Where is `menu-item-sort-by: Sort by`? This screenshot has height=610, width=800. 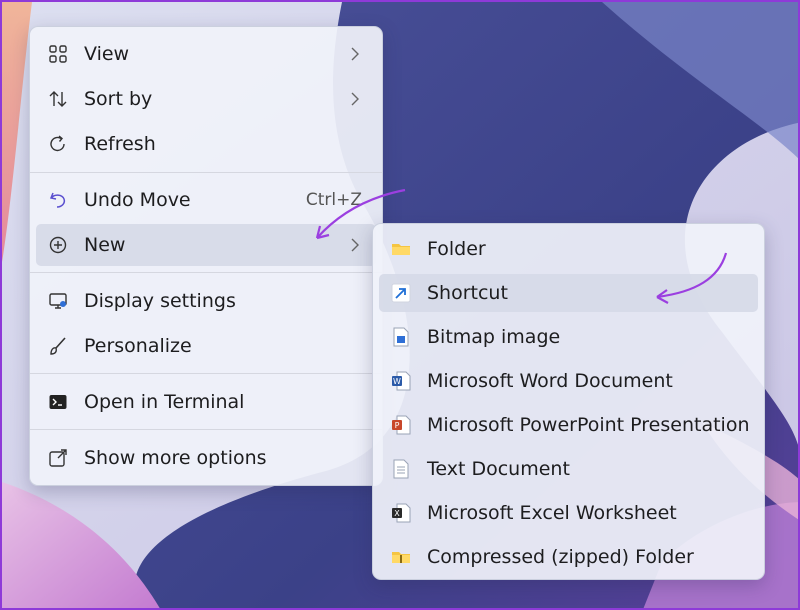 menu-item-sort-by: Sort by is located at coordinates (206, 99).